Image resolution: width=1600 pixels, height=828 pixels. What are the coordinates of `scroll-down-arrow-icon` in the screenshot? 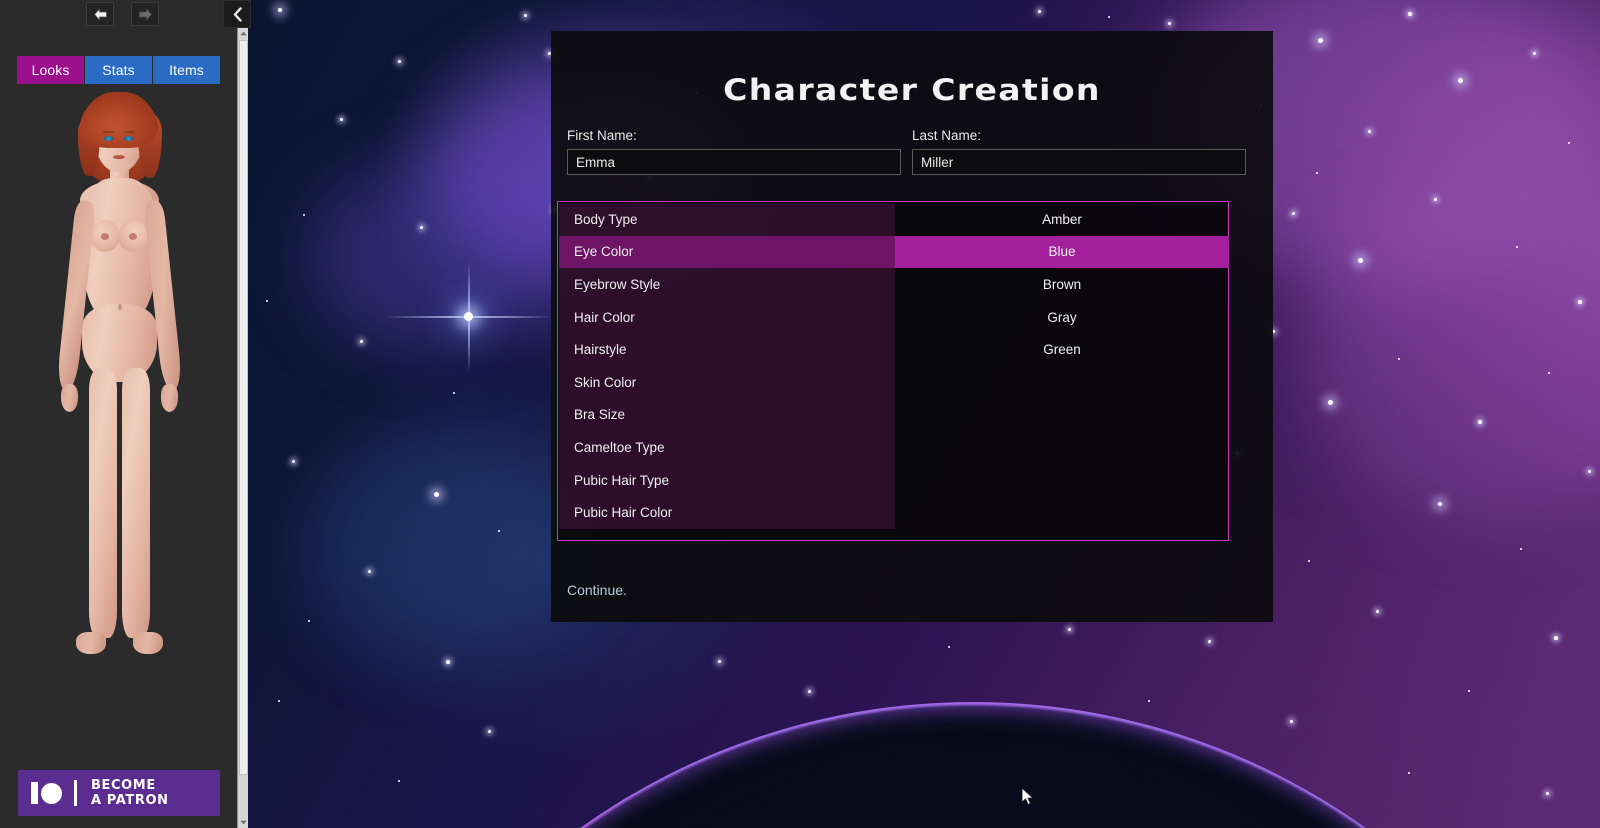 It's located at (243, 822).